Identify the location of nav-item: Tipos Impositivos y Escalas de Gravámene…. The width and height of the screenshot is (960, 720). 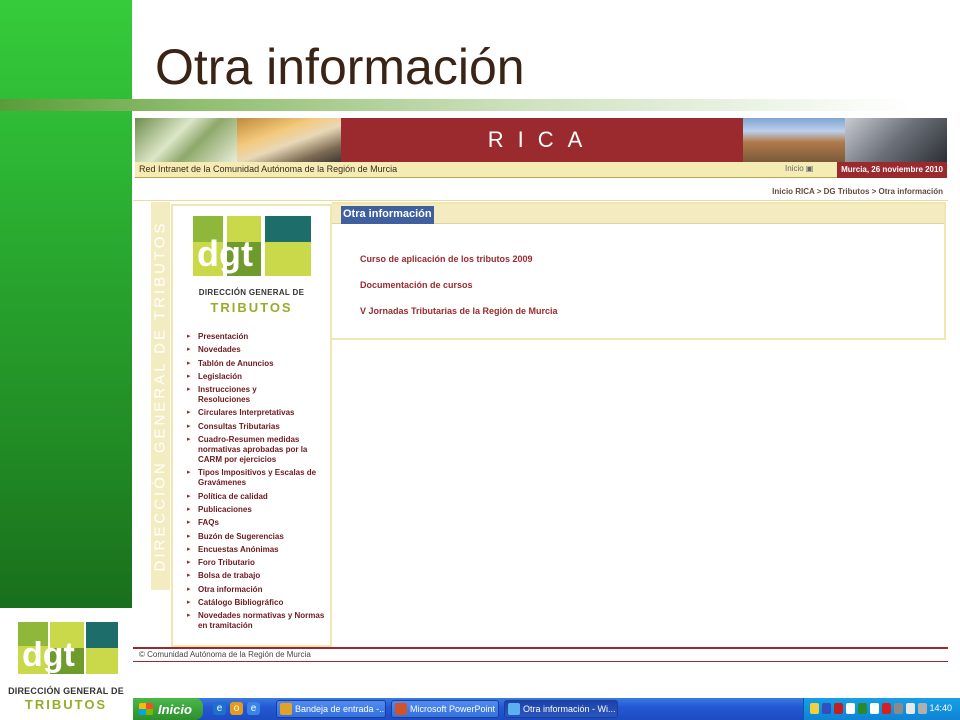
(257, 478).